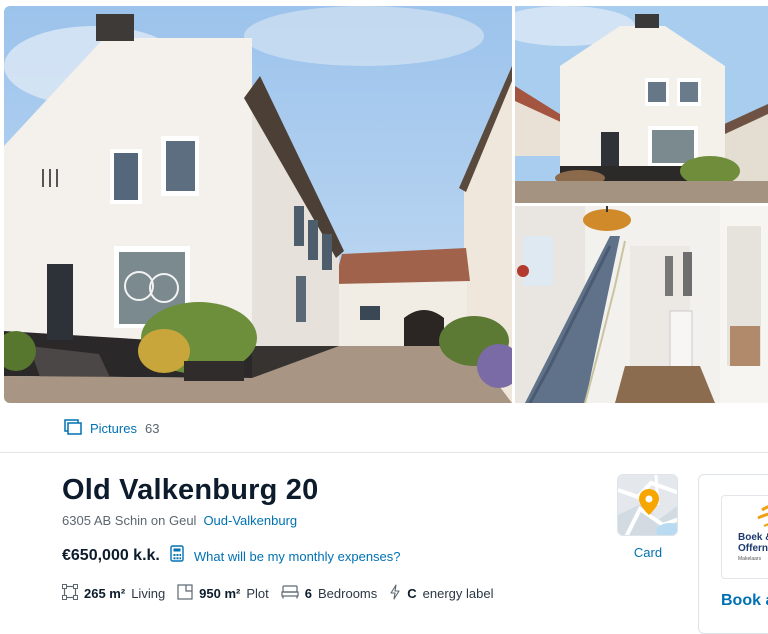 This screenshot has height=634, width=768. What do you see at coordinates (395, 593) in the screenshot?
I see `energy-bolt-icon` at bounding box center [395, 593].